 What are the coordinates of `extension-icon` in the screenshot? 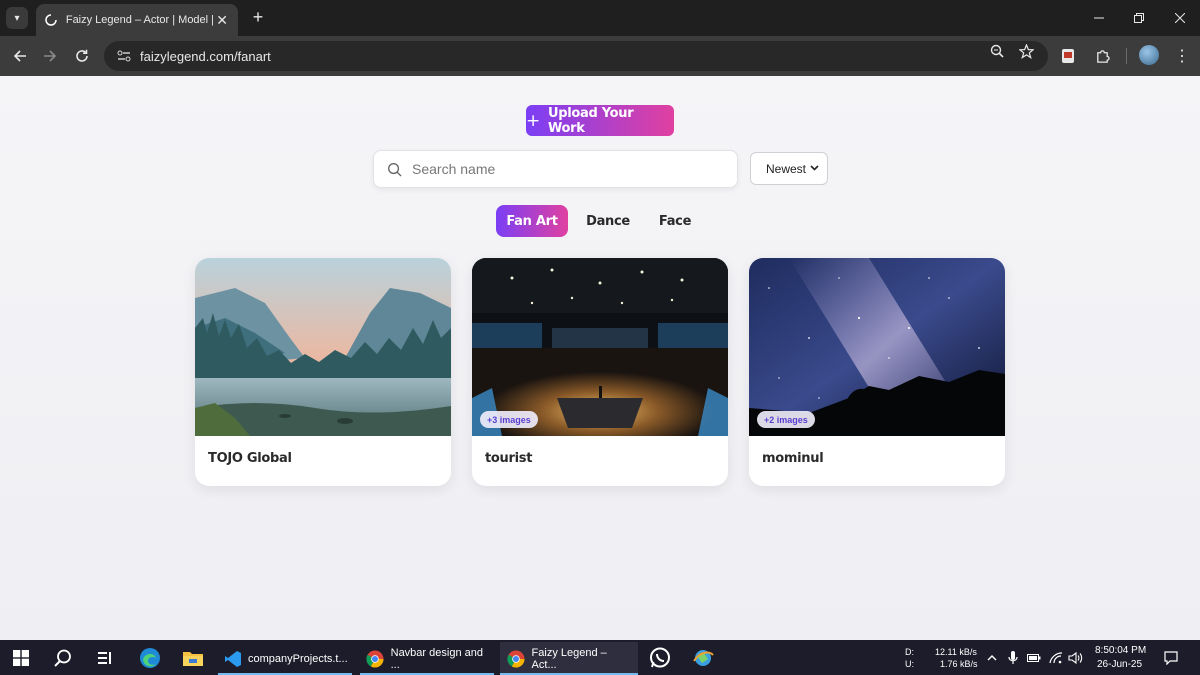 It's located at (1068, 56).